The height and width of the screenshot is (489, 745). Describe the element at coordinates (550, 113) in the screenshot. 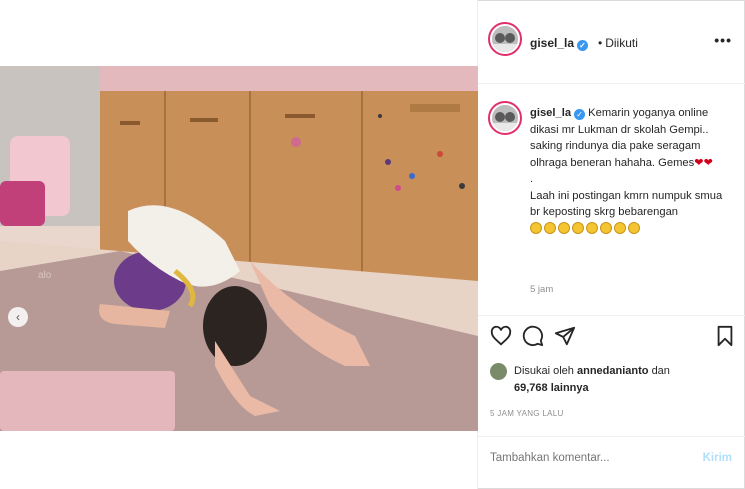

I see `caption-username: gisel_la` at that location.